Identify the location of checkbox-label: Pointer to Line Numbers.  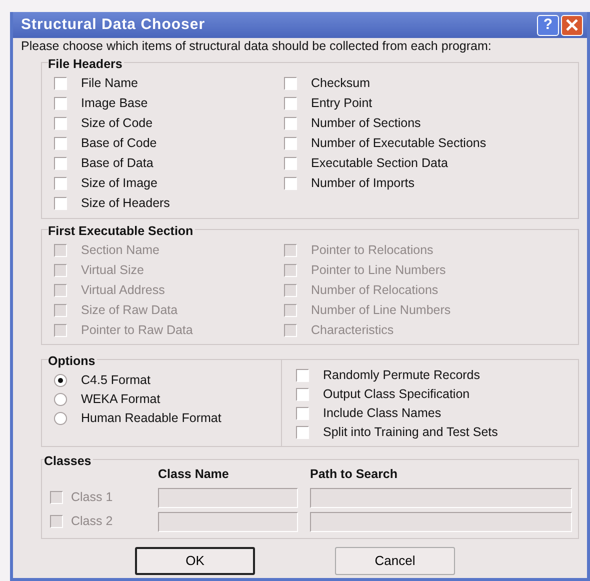
(378, 270).